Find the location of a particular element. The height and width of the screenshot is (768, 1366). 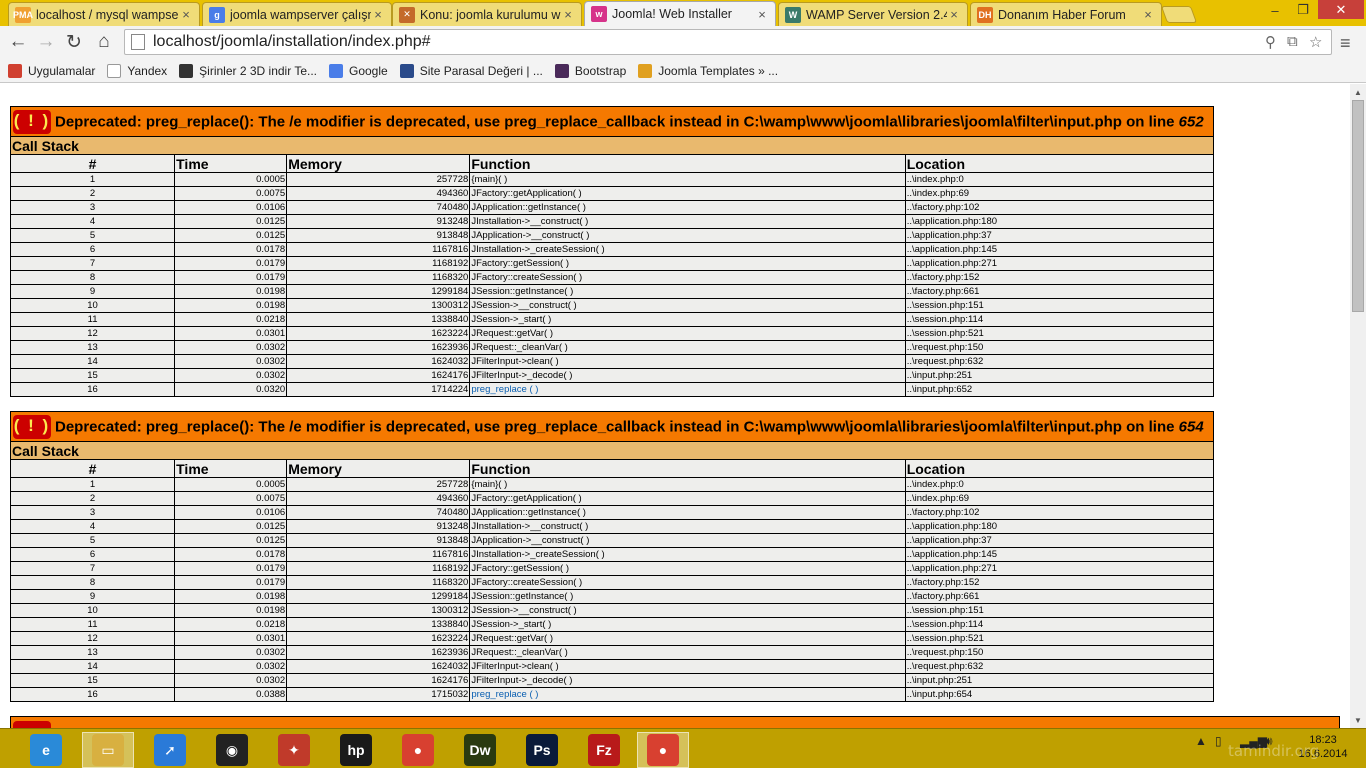

browser-tab: DH Donanım Haber Forum × is located at coordinates (1066, 14).